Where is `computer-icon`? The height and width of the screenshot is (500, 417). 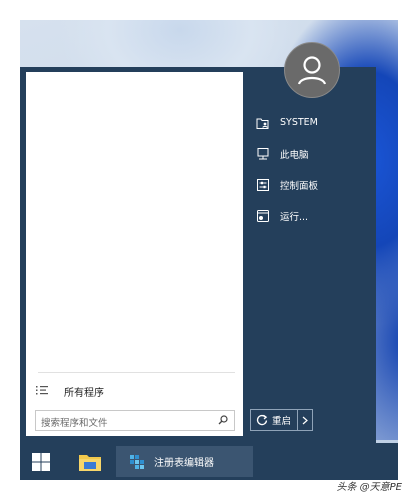
computer-icon is located at coordinates (263, 153).